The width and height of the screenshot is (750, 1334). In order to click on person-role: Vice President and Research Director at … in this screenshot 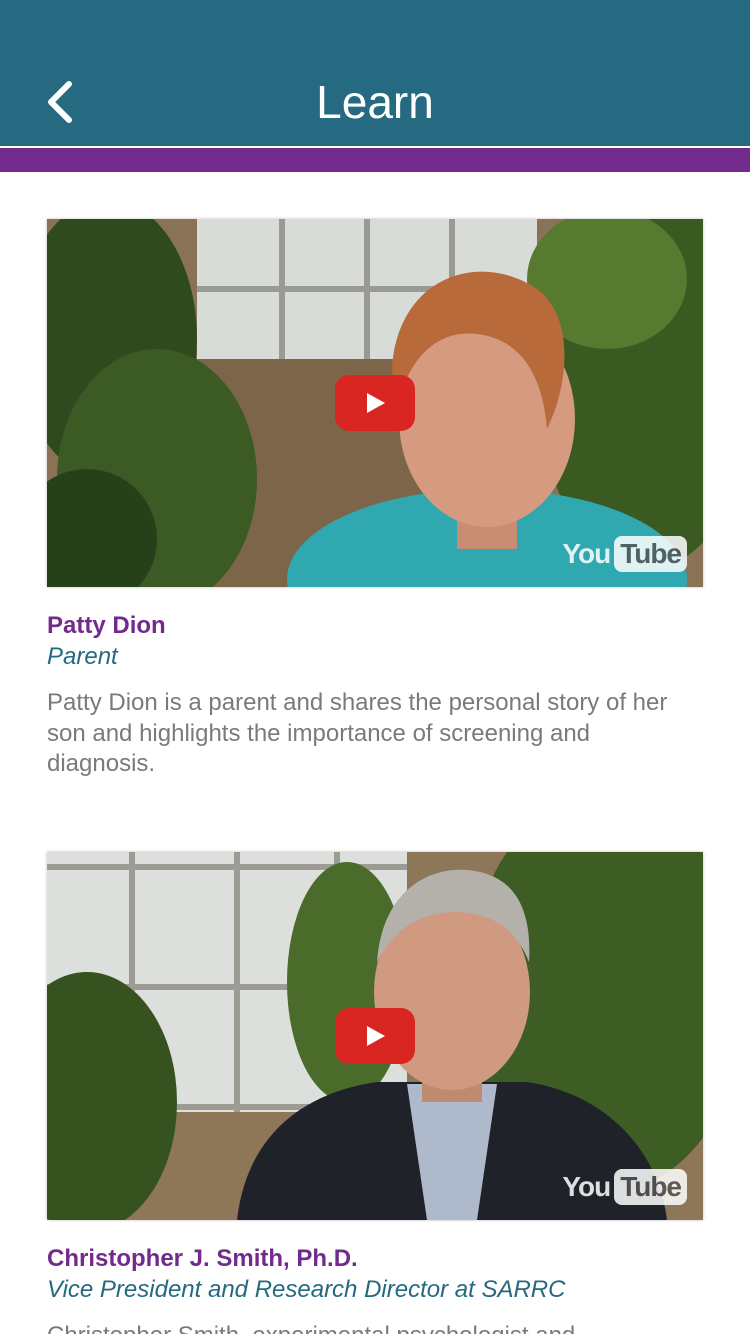, I will do `click(306, 1289)`.